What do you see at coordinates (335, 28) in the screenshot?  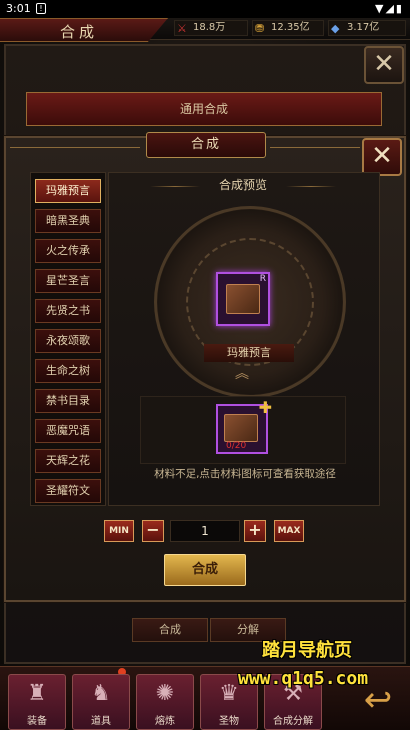 I see `diamond-icon: ◆` at bounding box center [335, 28].